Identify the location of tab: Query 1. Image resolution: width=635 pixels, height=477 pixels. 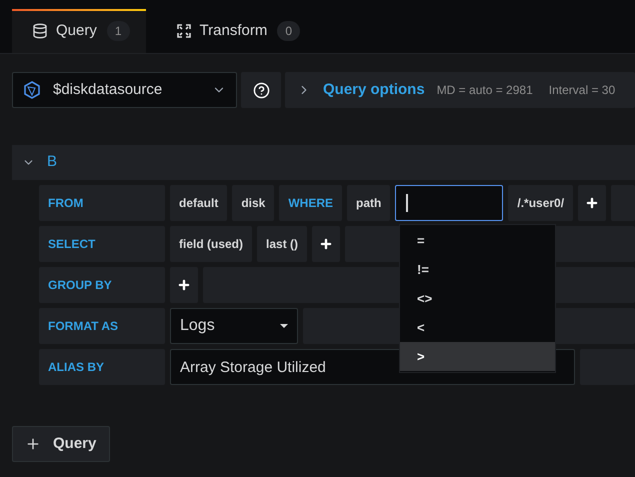
(79, 31).